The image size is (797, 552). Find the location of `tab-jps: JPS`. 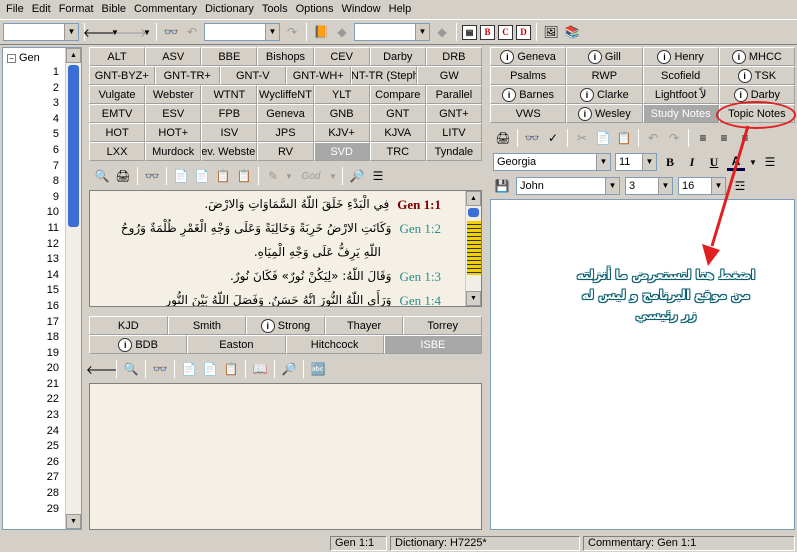

tab-jps: JPS is located at coordinates (285, 132).